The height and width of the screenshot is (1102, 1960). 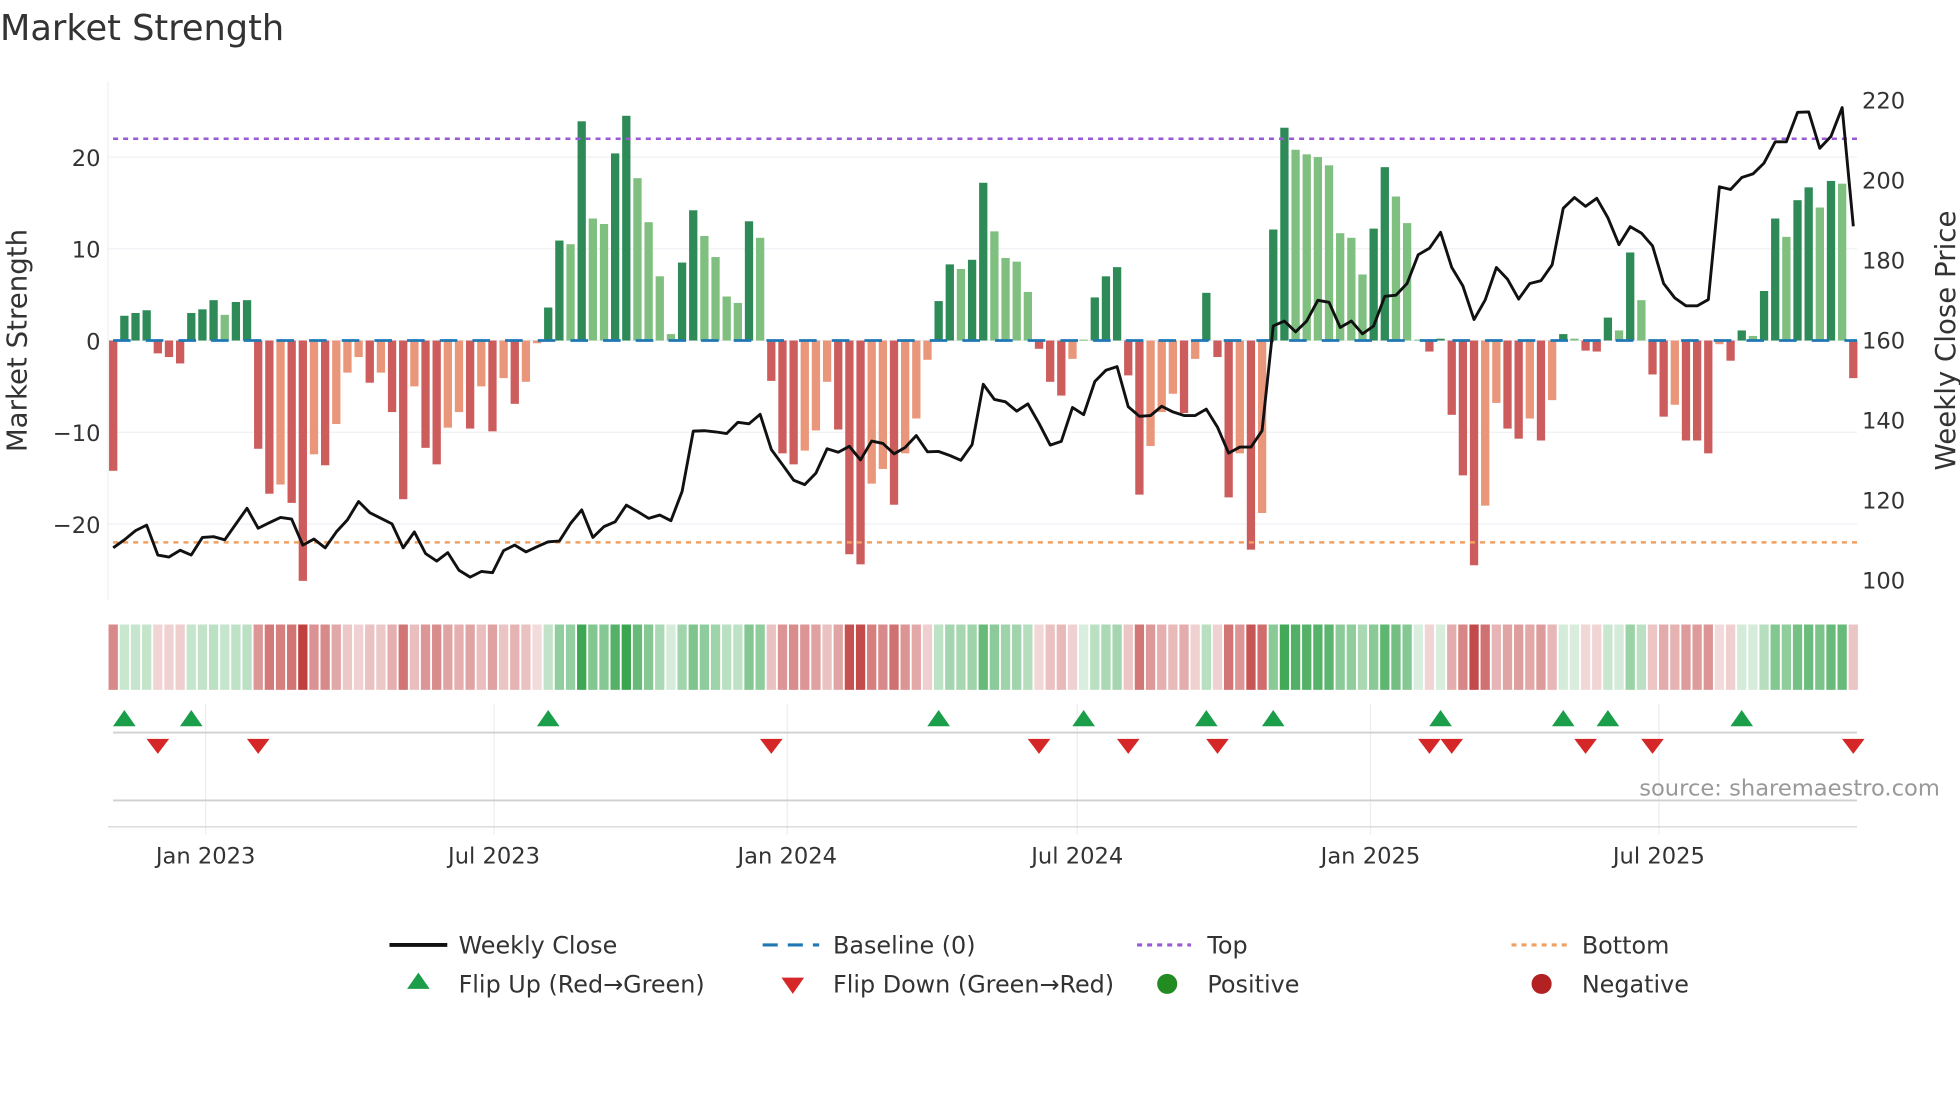 What do you see at coordinates (1658, 856) in the screenshot?
I see `x-tick-label: Jul 2025` at bounding box center [1658, 856].